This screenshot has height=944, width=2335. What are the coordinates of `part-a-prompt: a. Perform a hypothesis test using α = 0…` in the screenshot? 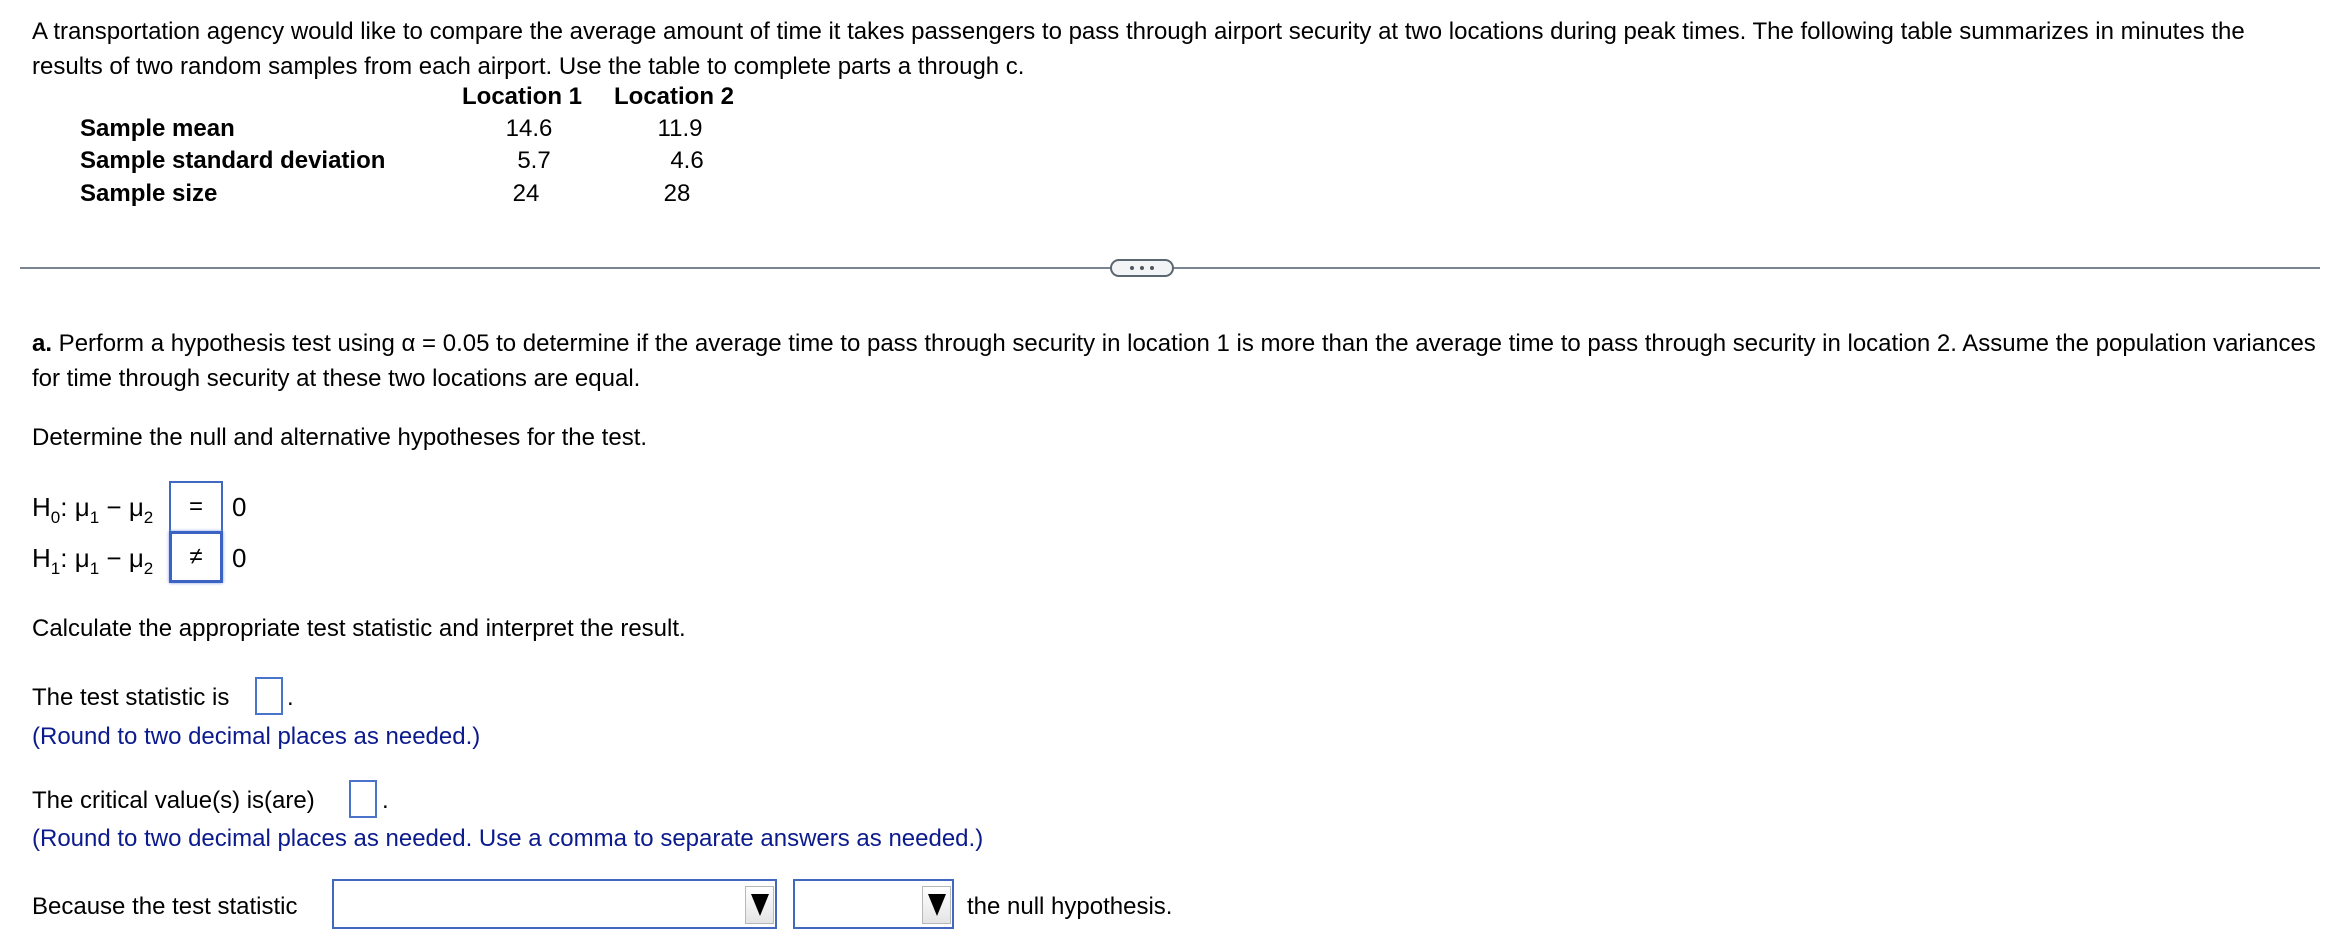 It's located at (1177, 361).